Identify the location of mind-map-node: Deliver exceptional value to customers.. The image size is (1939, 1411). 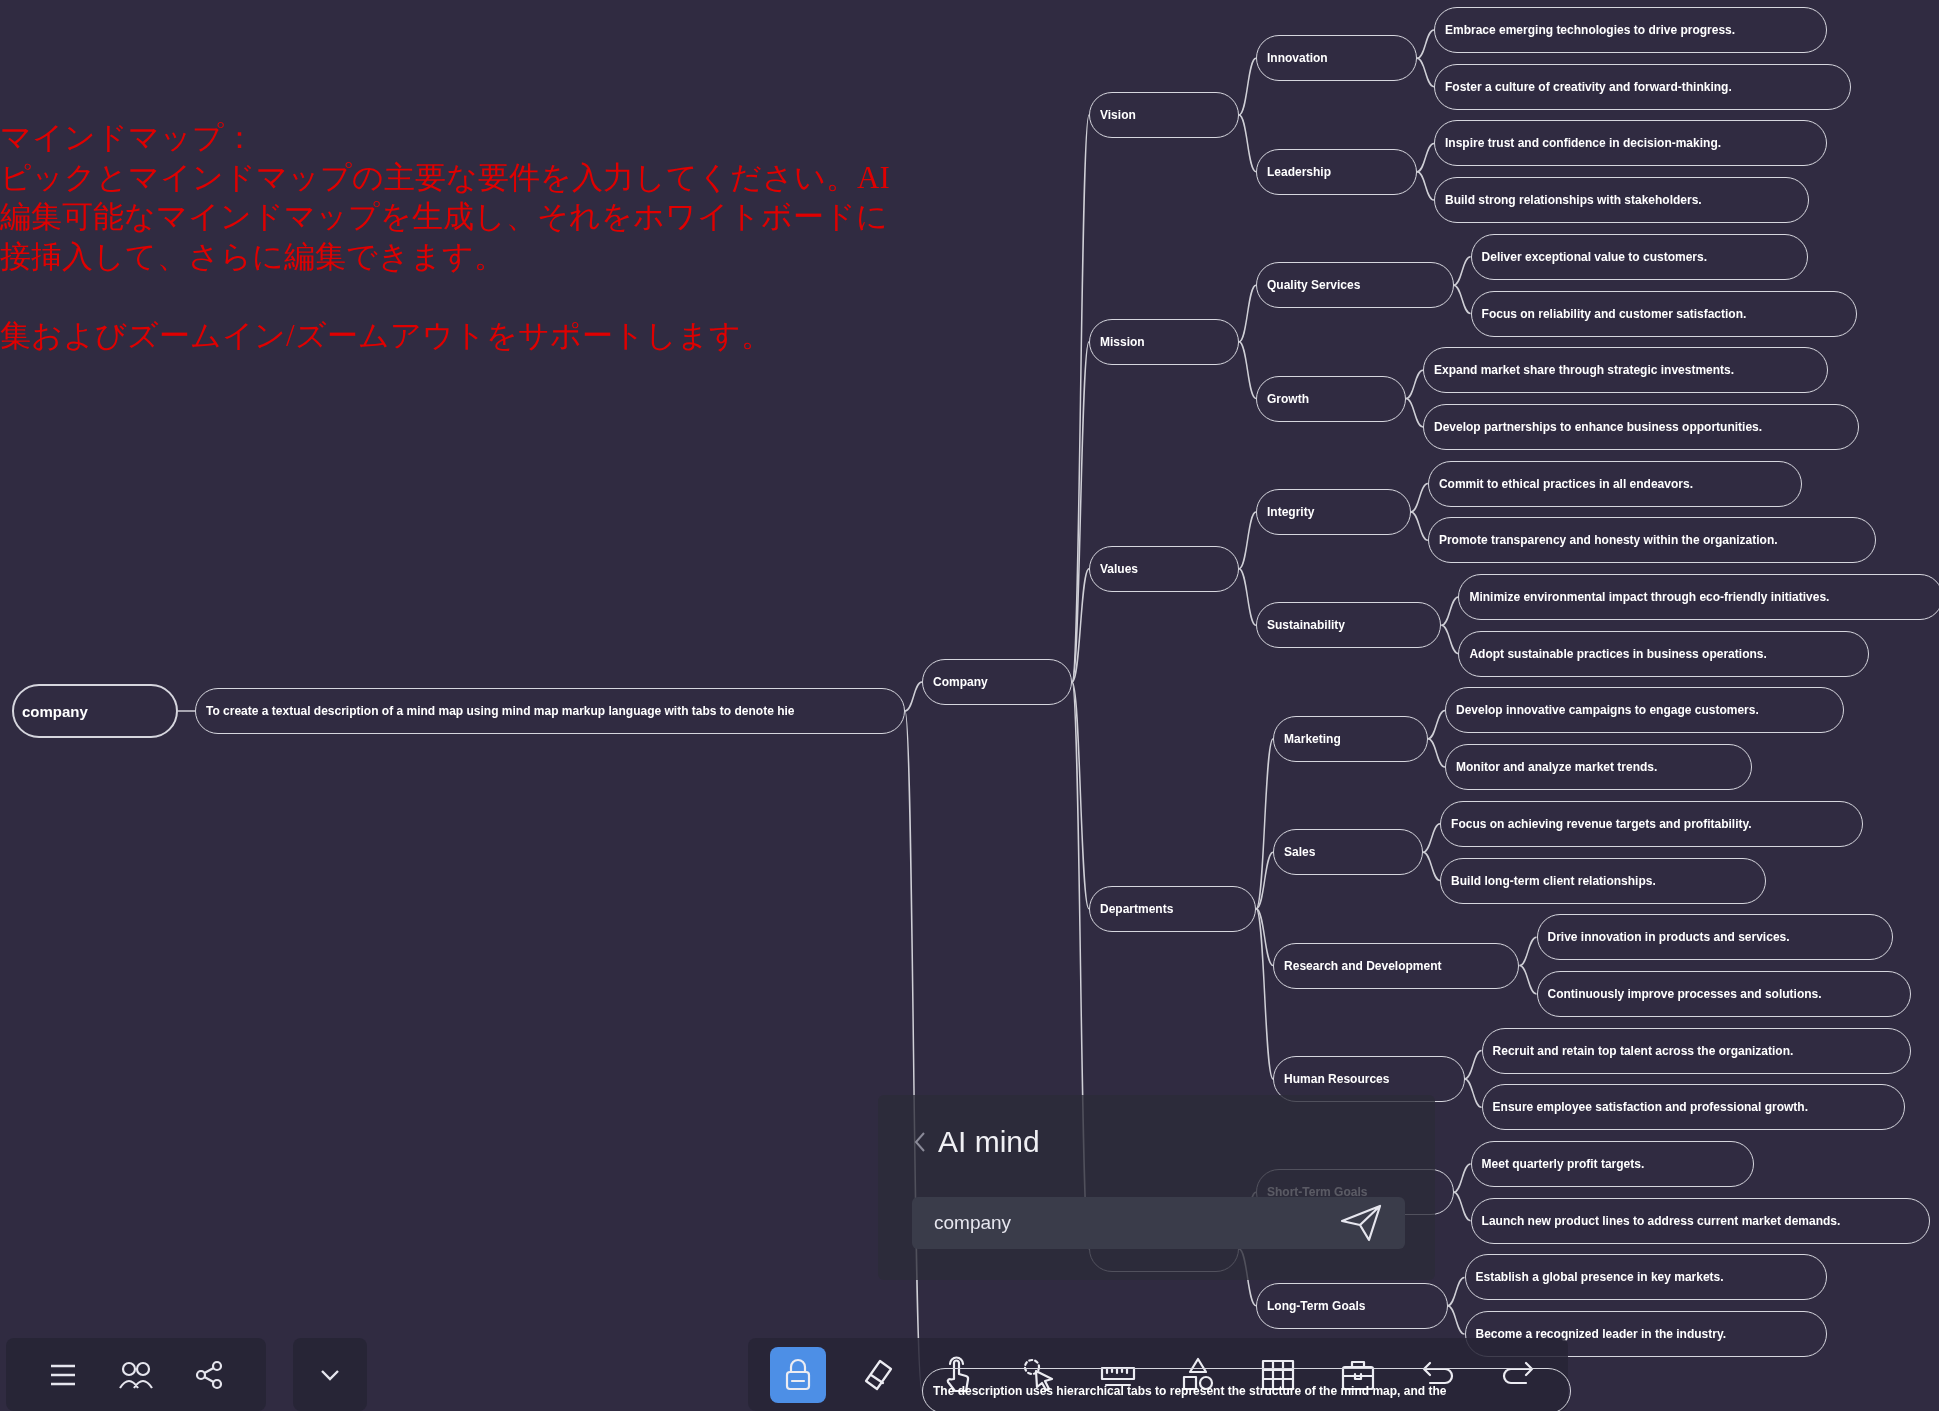
(1639, 256).